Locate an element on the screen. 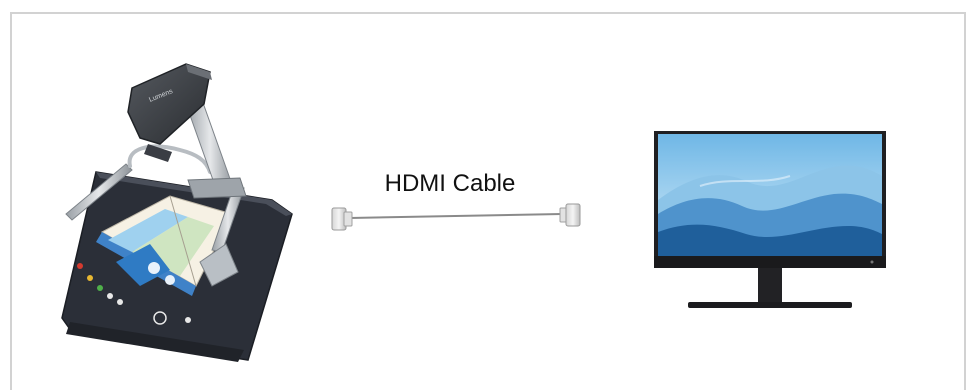  monitor-screen is located at coordinates (770, 195).